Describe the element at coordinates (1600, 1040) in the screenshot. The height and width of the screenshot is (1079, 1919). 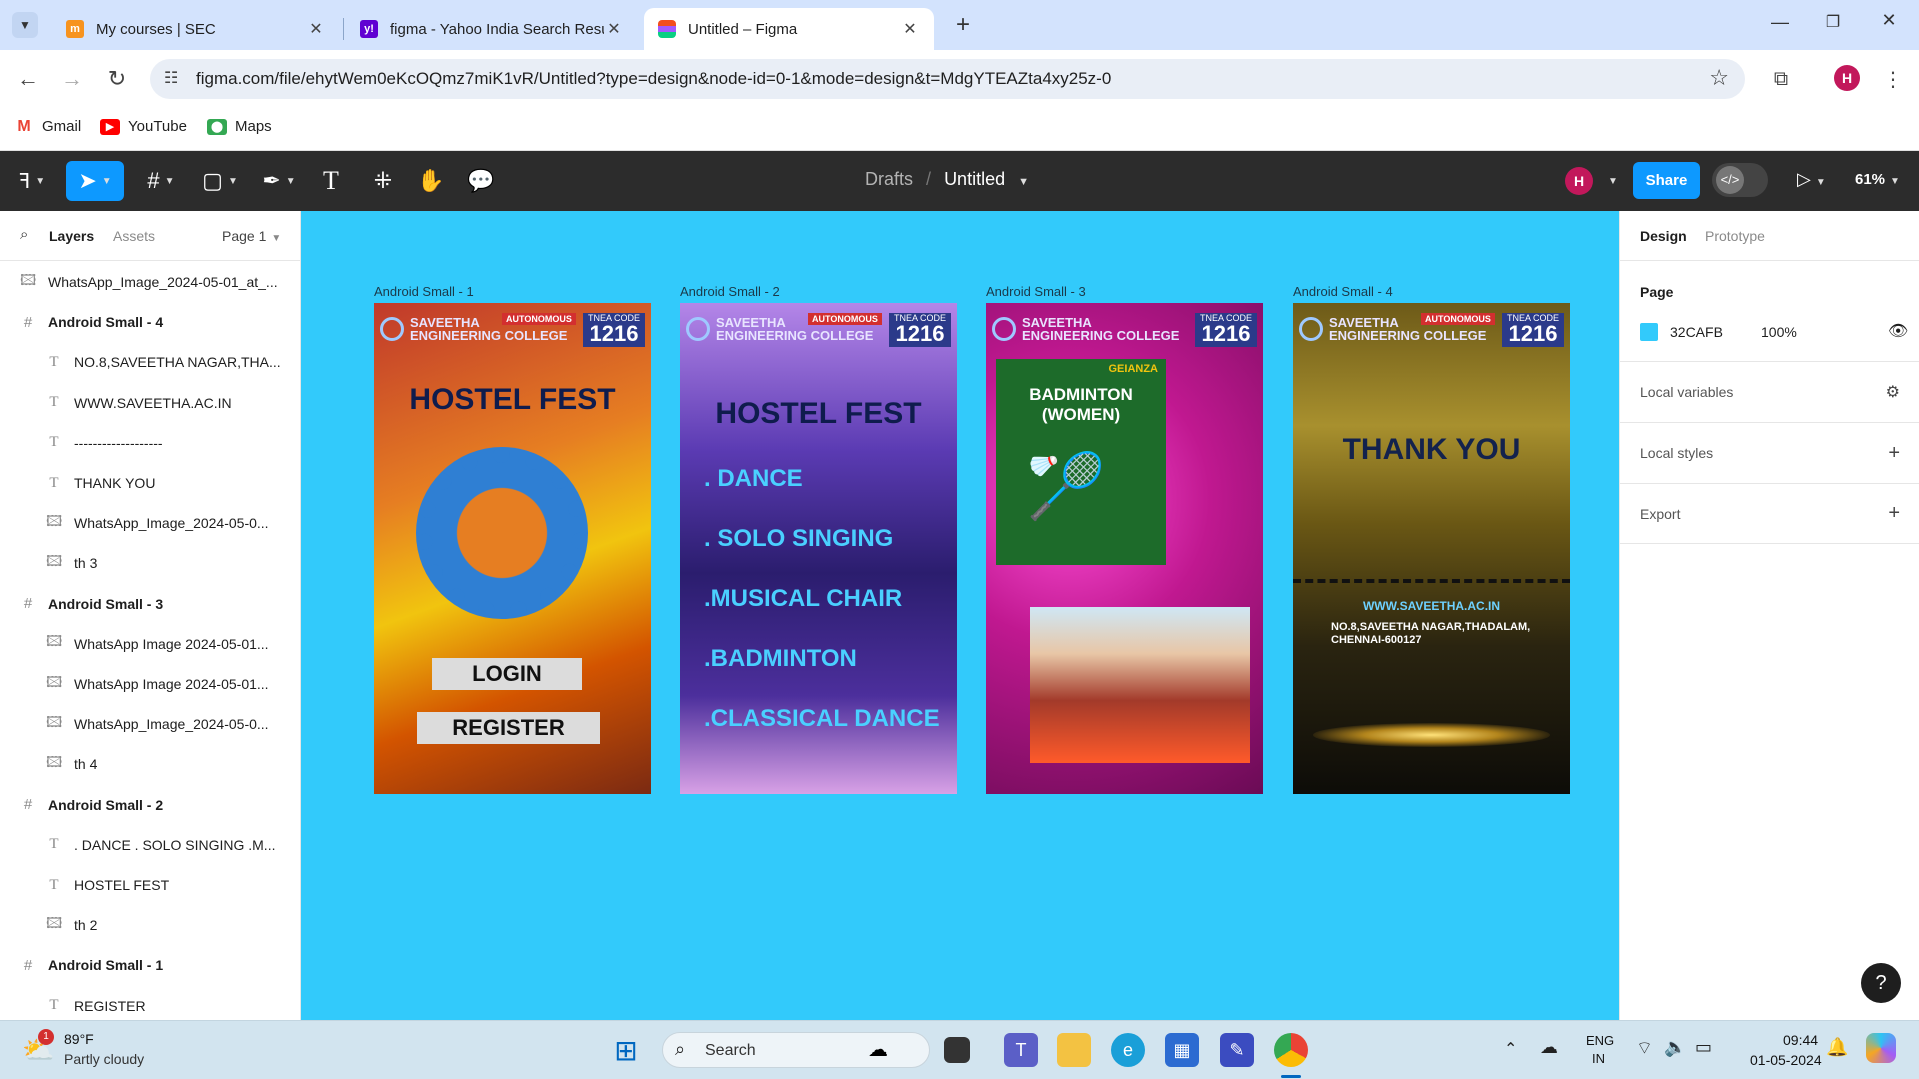
I see `language-line1: ENG` at that location.